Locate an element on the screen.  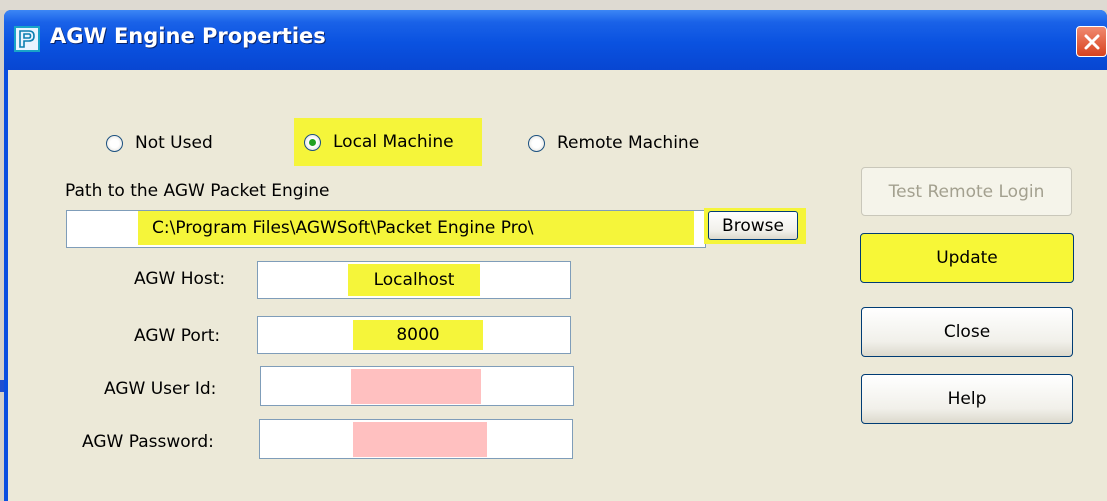
test-remote-login-button: Test Remote Login is located at coordinates (966, 191).